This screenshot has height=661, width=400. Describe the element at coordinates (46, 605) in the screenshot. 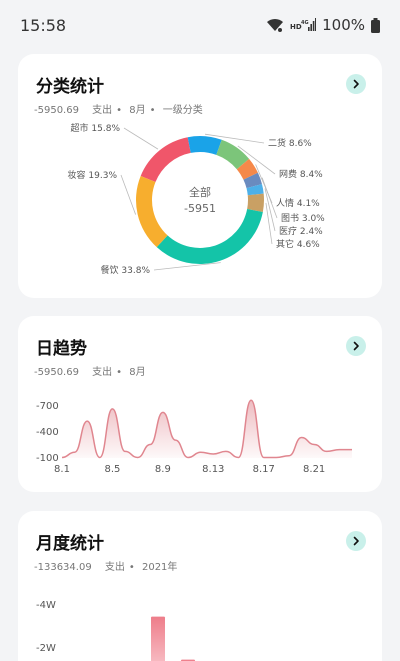

I see `y-tick-label: -4W` at that location.